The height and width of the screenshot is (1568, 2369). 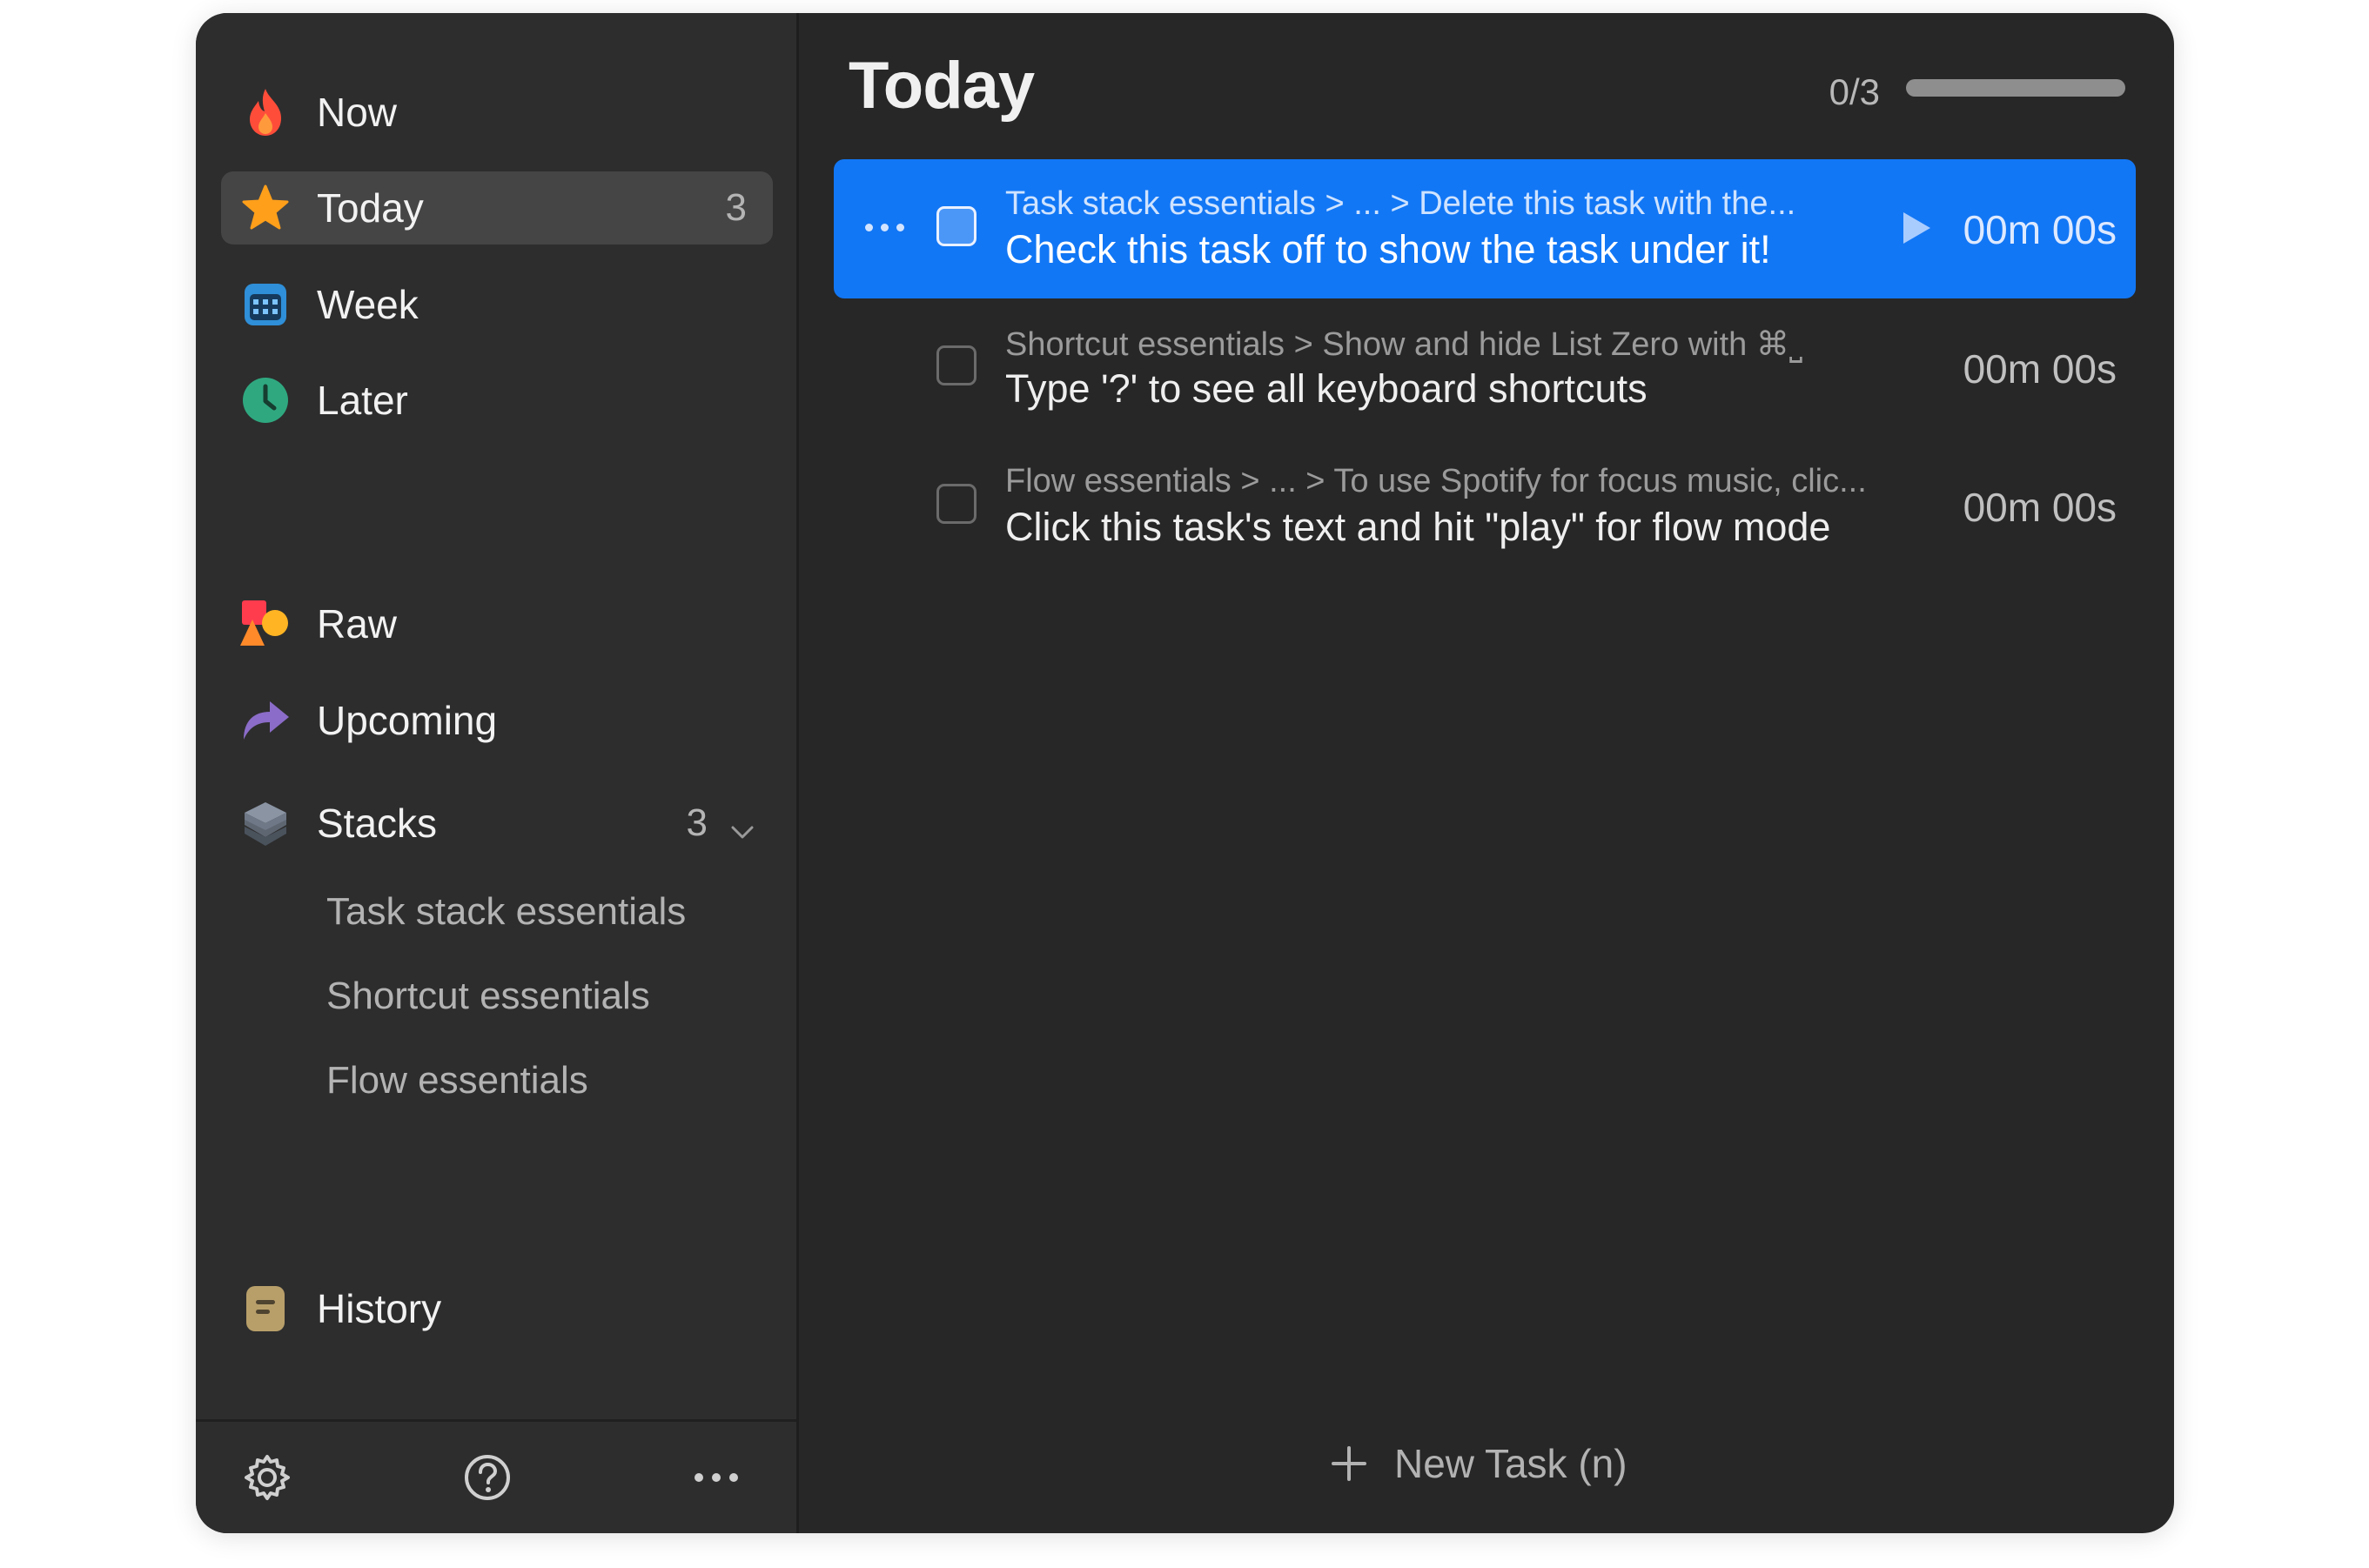 What do you see at coordinates (266, 401) in the screenshot?
I see `clock-icon` at bounding box center [266, 401].